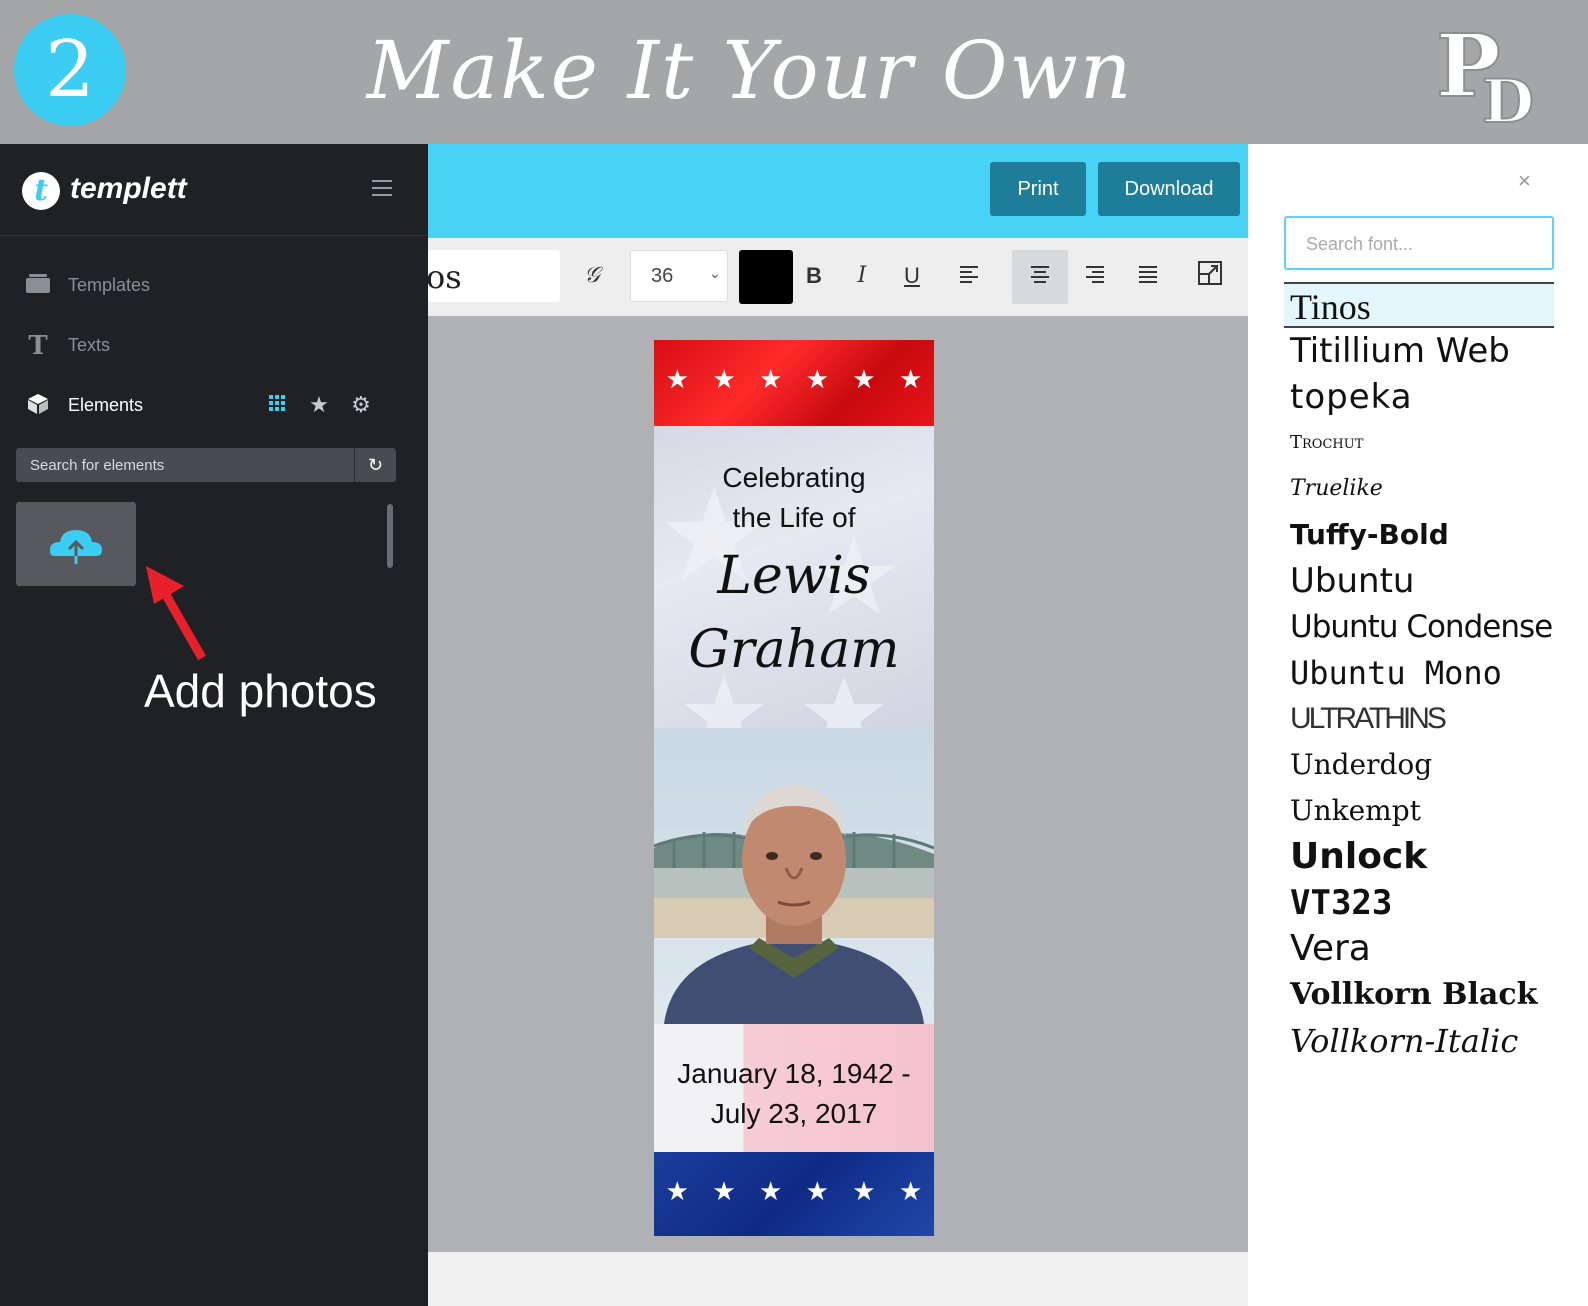 This screenshot has width=1588, height=1306. Describe the element at coordinates (679, 276) in the screenshot. I see `font-size-select: 36 ⌄` at that location.